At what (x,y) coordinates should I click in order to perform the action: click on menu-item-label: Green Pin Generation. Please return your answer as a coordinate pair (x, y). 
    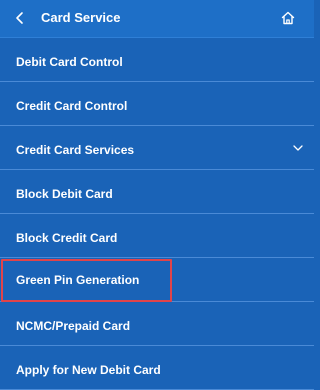
    Looking at the image, I should click on (78, 280).